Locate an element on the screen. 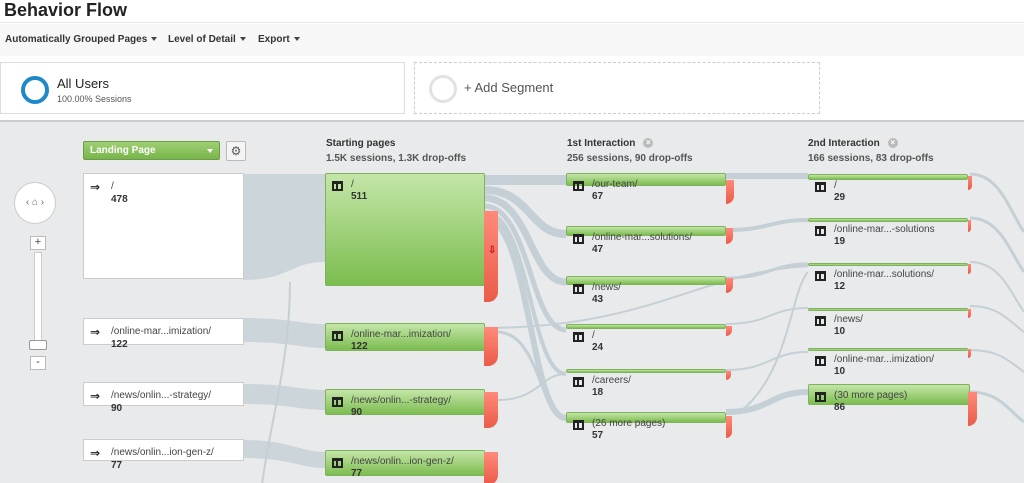  node-count: 77 is located at coordinates (357, 473).